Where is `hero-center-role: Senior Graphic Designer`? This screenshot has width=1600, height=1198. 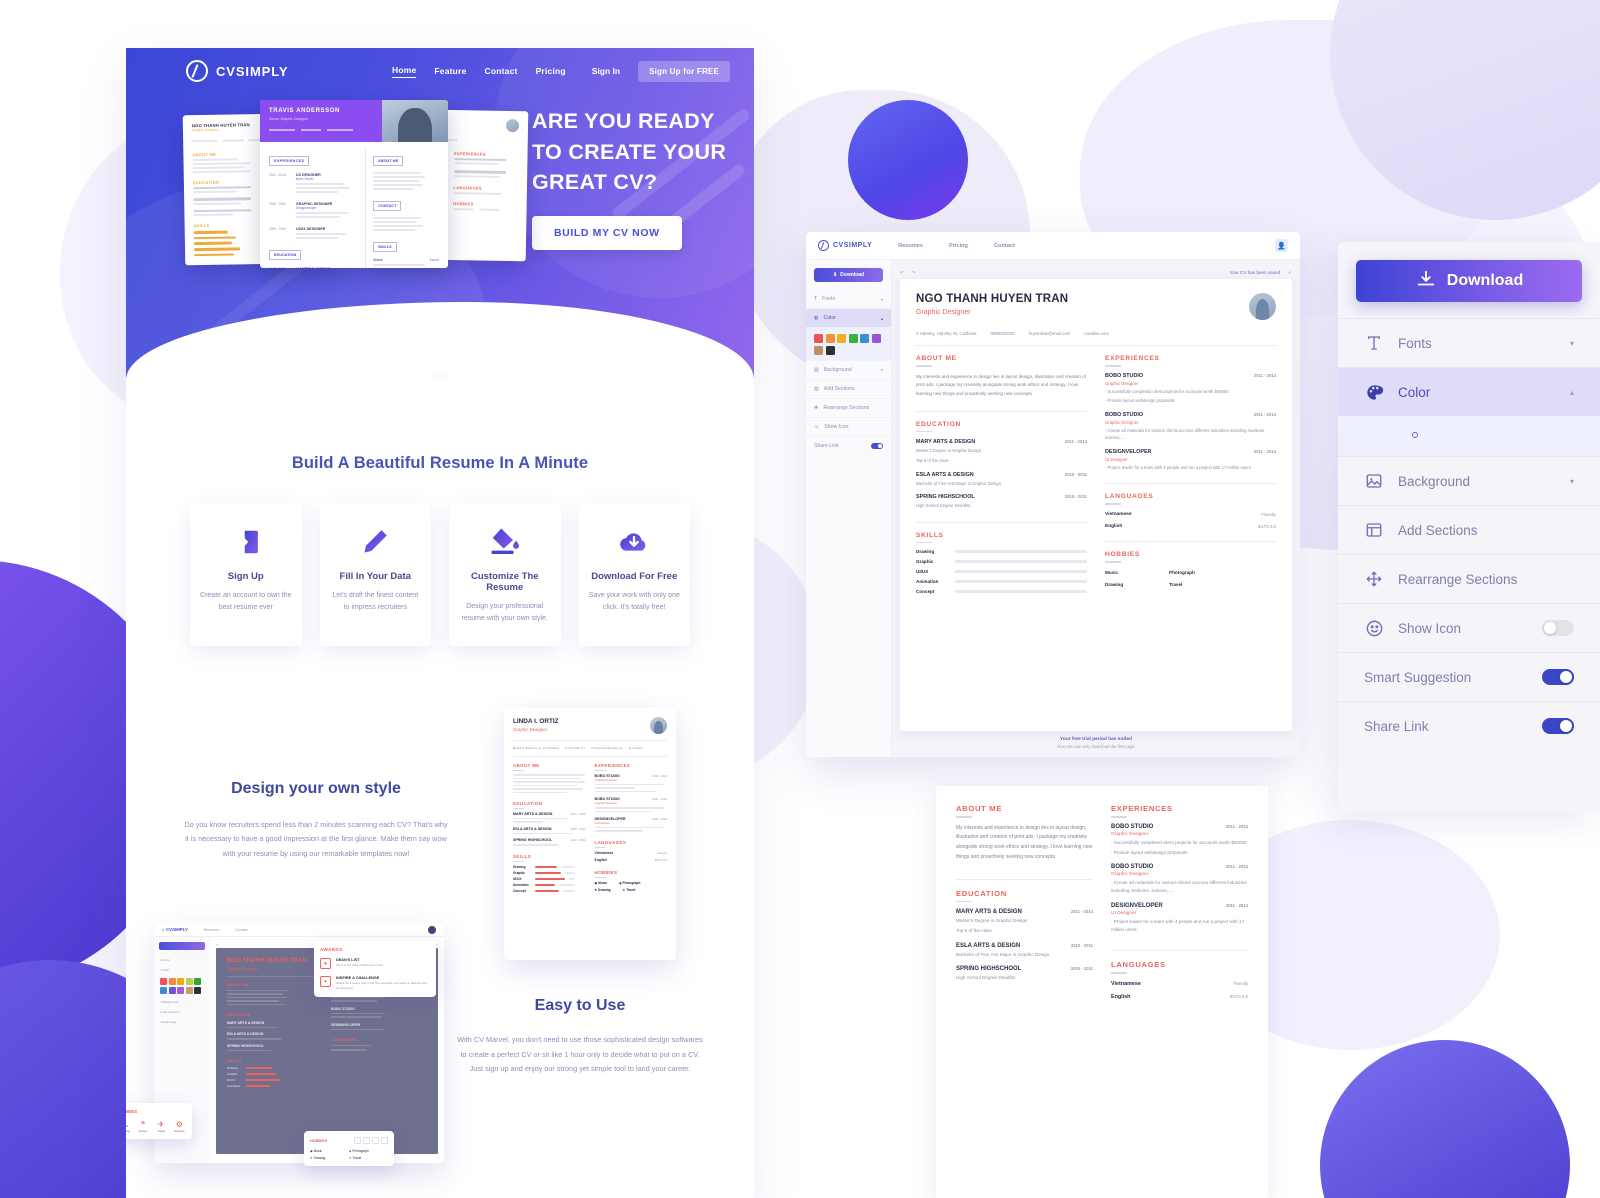 hero-center-role: Senior Graphic Designer is located at coordinates (289, 119).